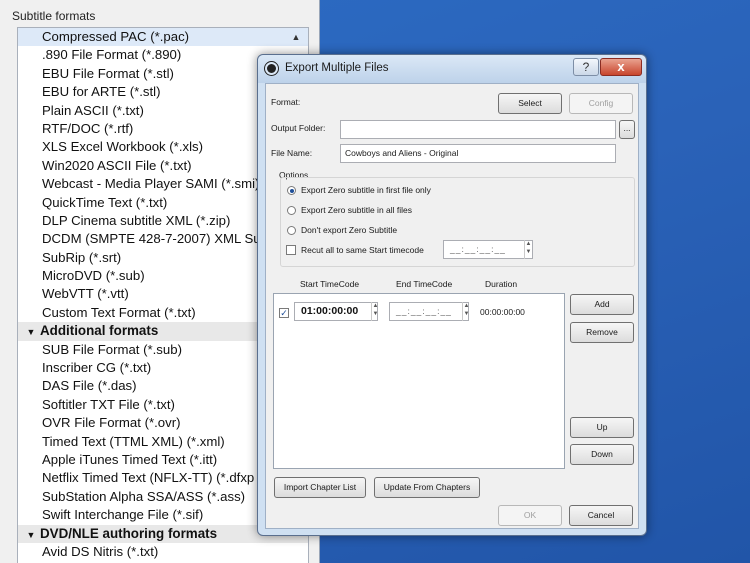 This screenshot has height=563, width=750. What do you see at coordinates (502, 312) in the screenshot?
I see `row-duration: 00:00:00:00` at bounding box center [502, 312].